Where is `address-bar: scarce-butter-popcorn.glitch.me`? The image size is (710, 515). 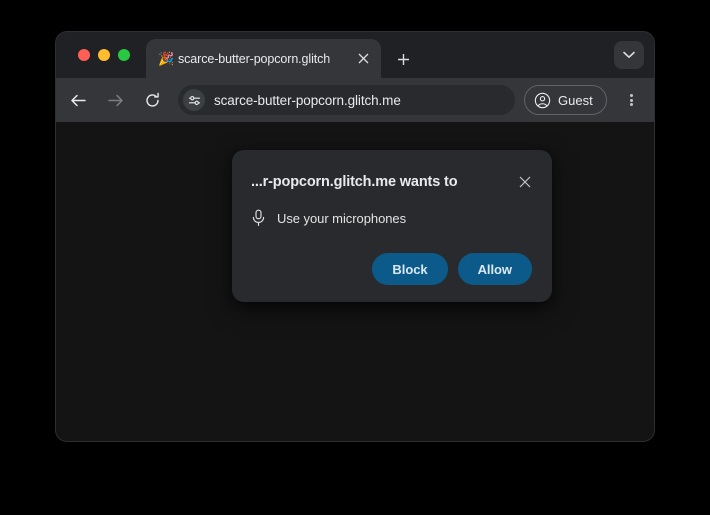 address-bar: scarce-butter-popcorn.glitch.me is located at coordinates (346, 100).